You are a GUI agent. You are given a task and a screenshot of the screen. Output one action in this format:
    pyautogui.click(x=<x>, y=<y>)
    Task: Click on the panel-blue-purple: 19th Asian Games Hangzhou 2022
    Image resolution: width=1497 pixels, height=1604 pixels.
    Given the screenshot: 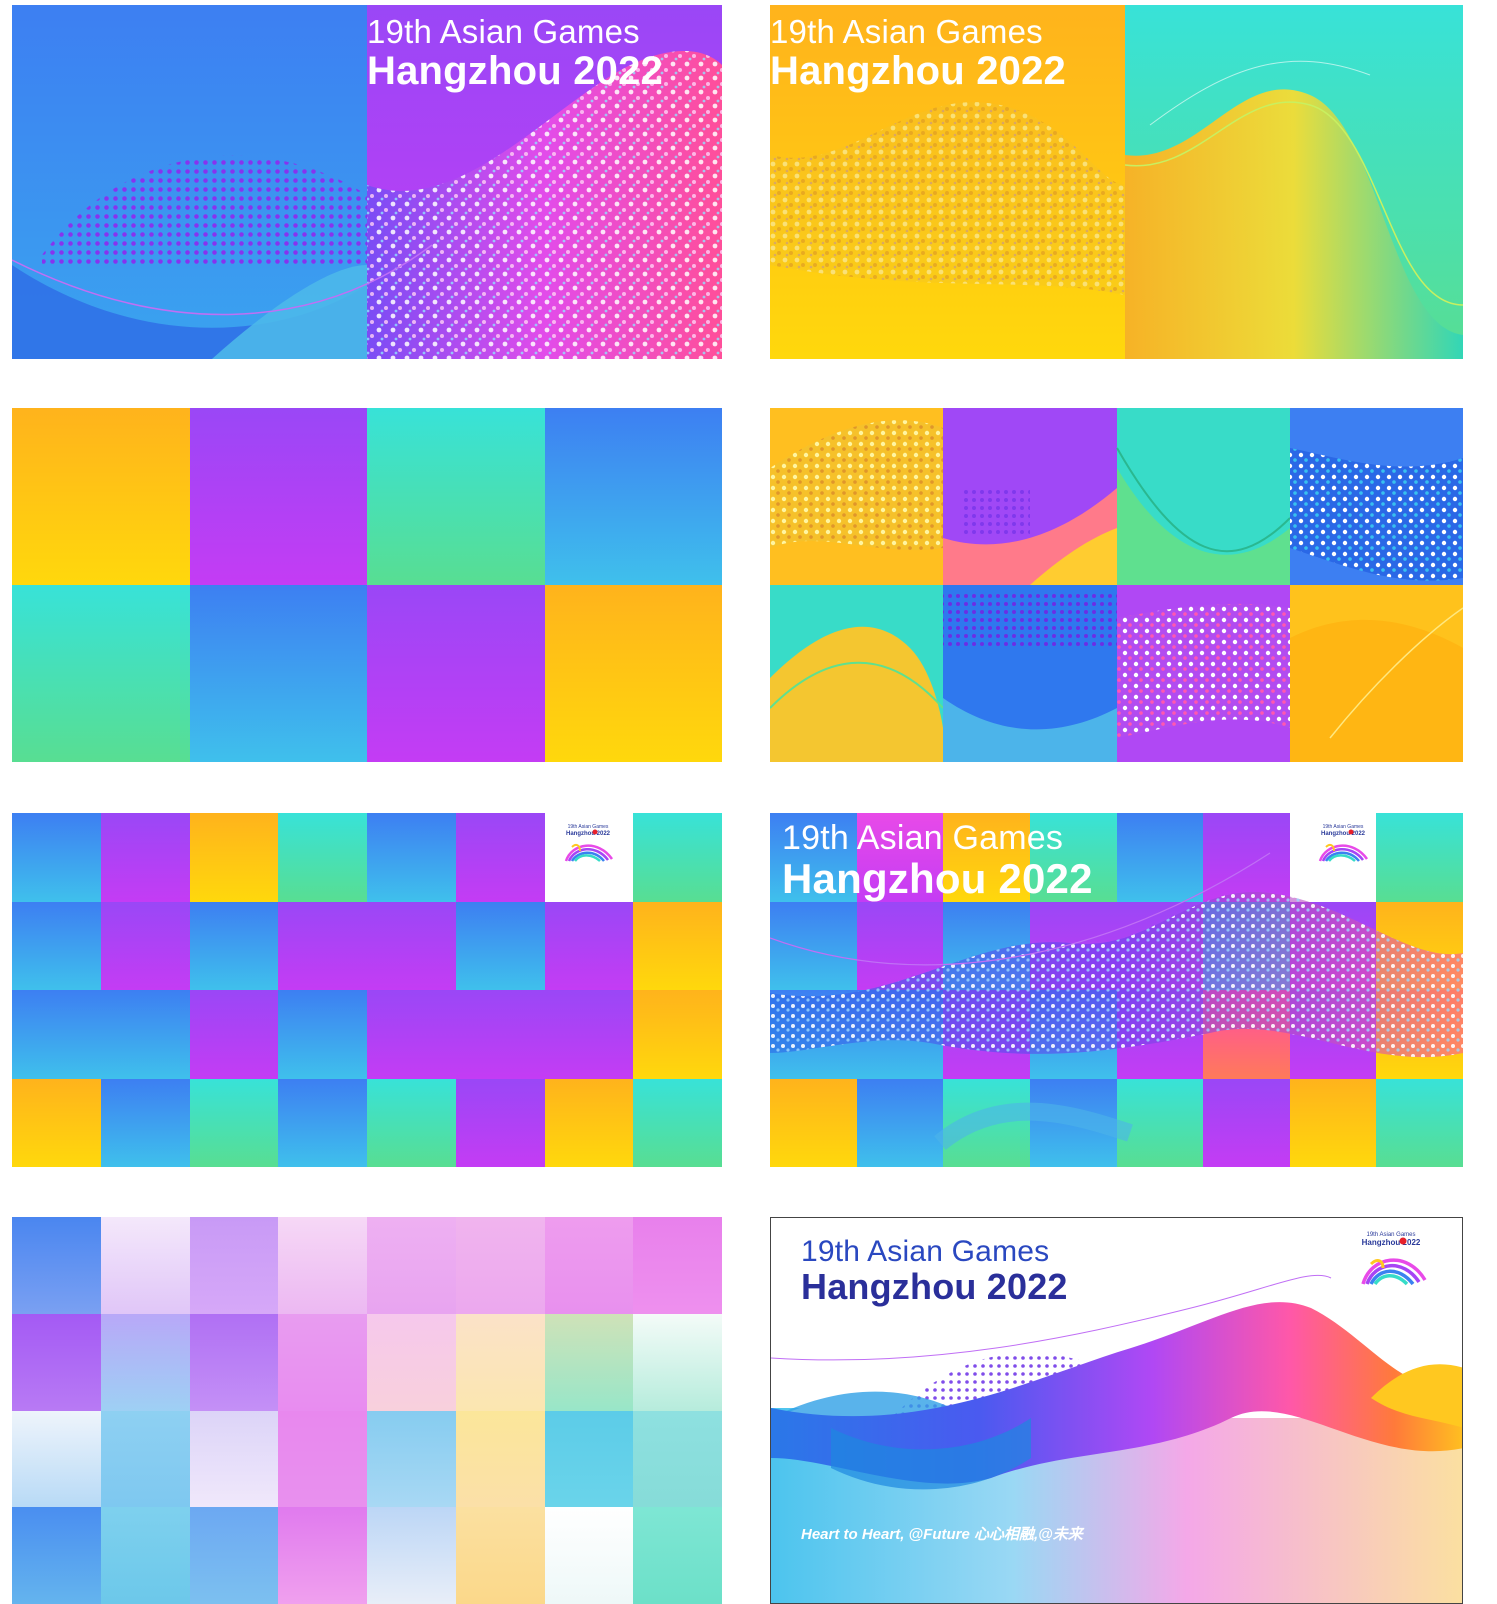 What is the action you would take?
    pyautogui.click(x=367, y=182)
    